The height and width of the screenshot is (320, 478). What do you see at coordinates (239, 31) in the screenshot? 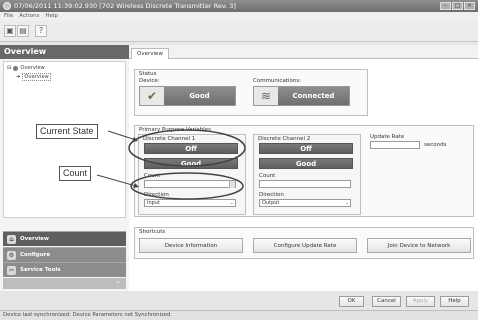
I see `toolbar: ▣ ▤ ?` at bounding box center [239, 31].